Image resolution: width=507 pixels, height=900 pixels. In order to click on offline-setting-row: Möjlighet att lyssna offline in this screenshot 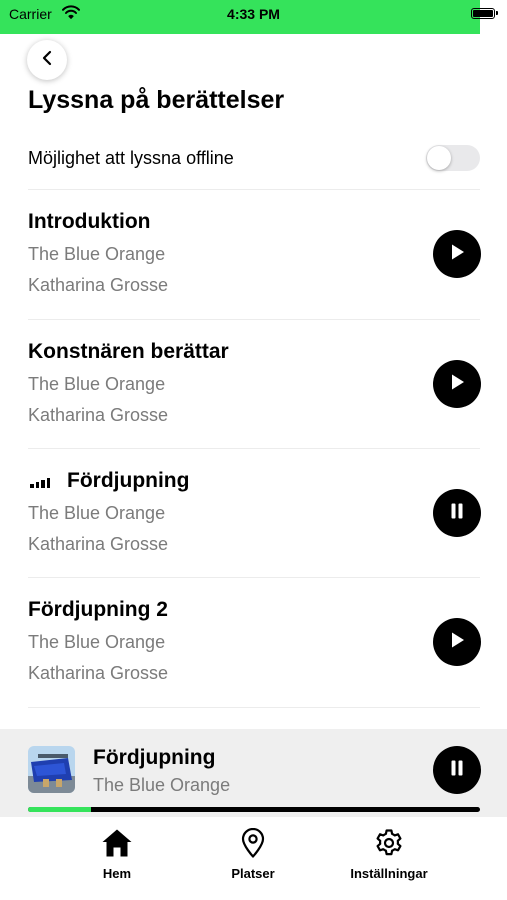, I will do `click(254, 158)`.